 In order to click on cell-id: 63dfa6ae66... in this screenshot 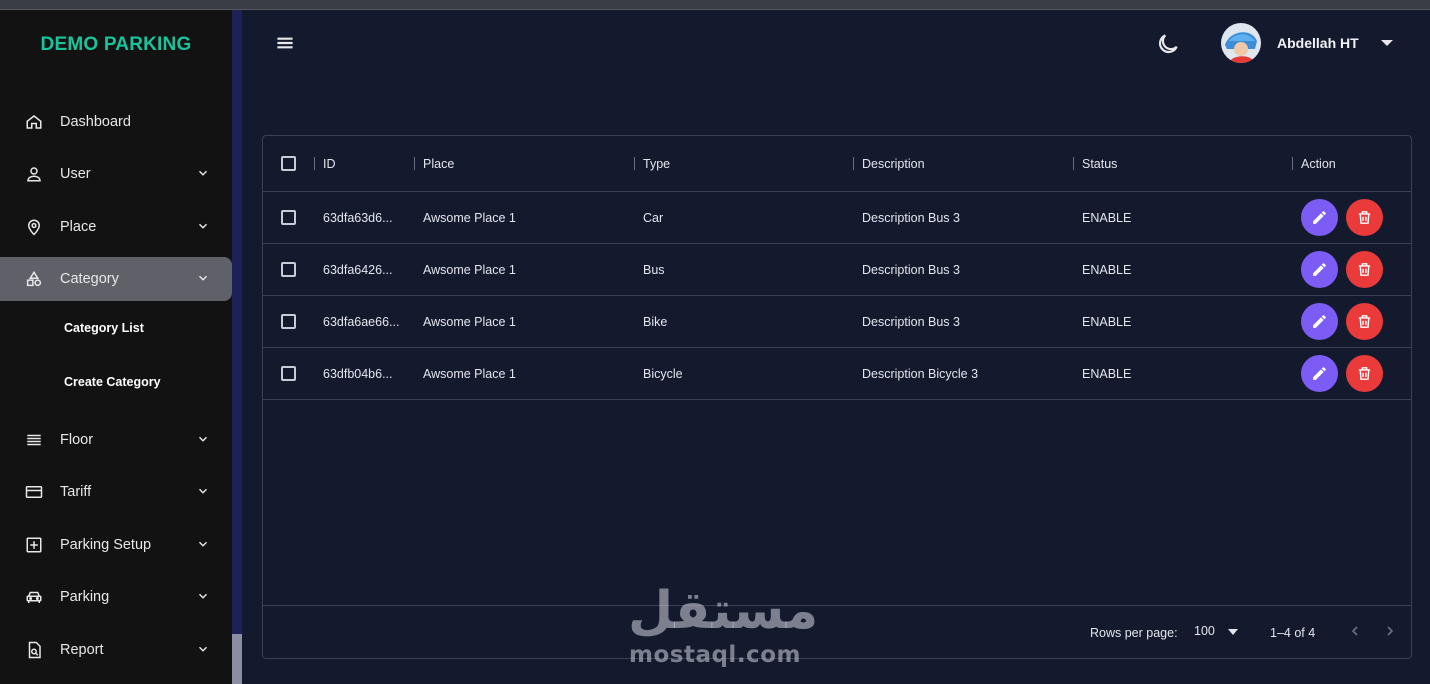, I will do `click(361, 322)`.